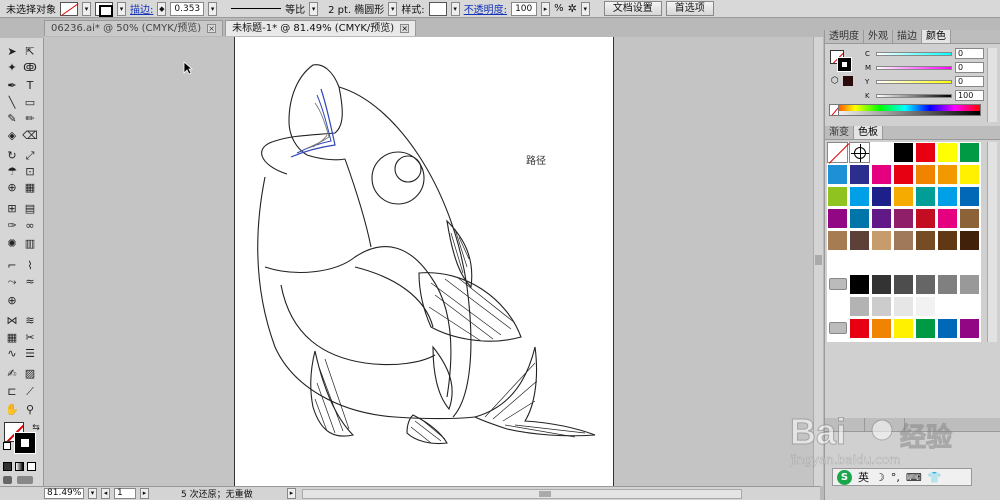 The width and height of the screenshot is (1000, 500). Describe the element at coordinates (455, 8) in the screenshot. I see `style-dropdown: ▾` at that location.